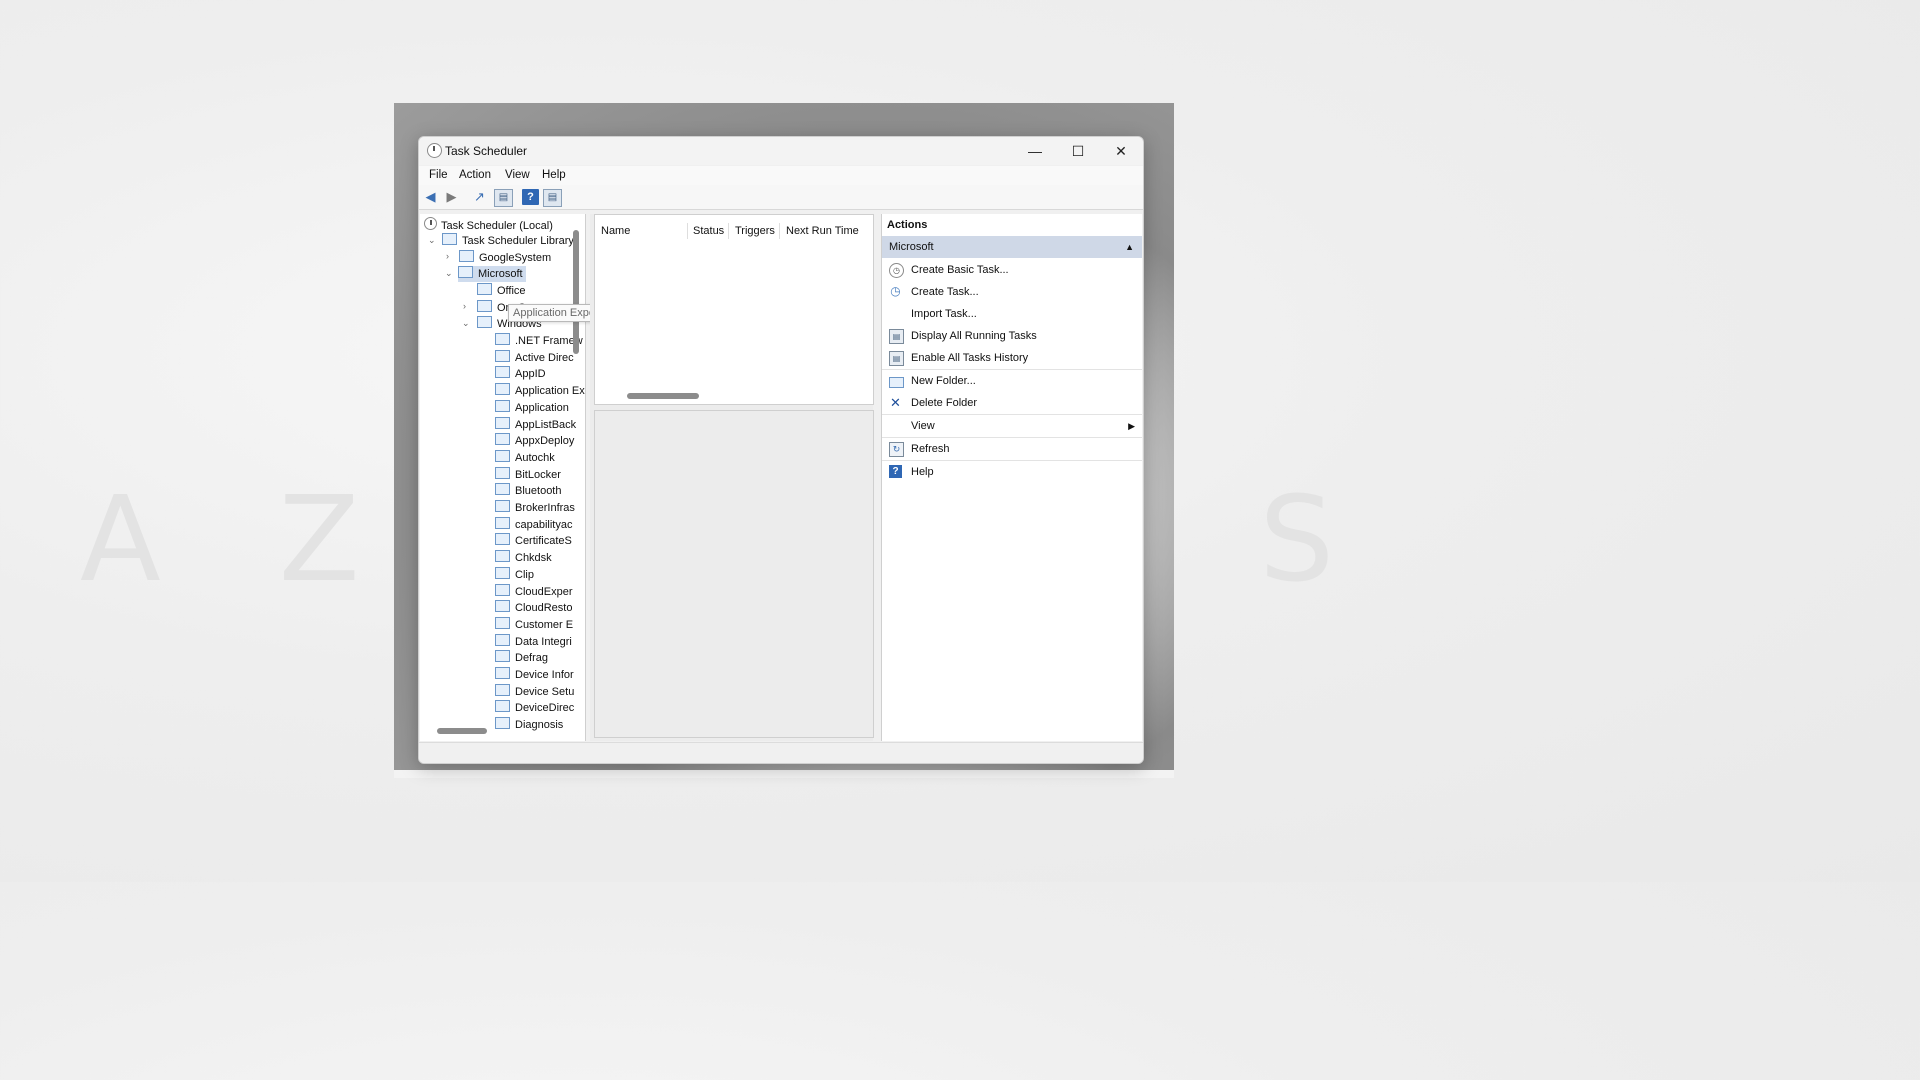 This screenshot has width=1920, height=1080. Describe the element at coordinates (1012, 426) in the screenshot. I see `action-view: View ▶` at that location.